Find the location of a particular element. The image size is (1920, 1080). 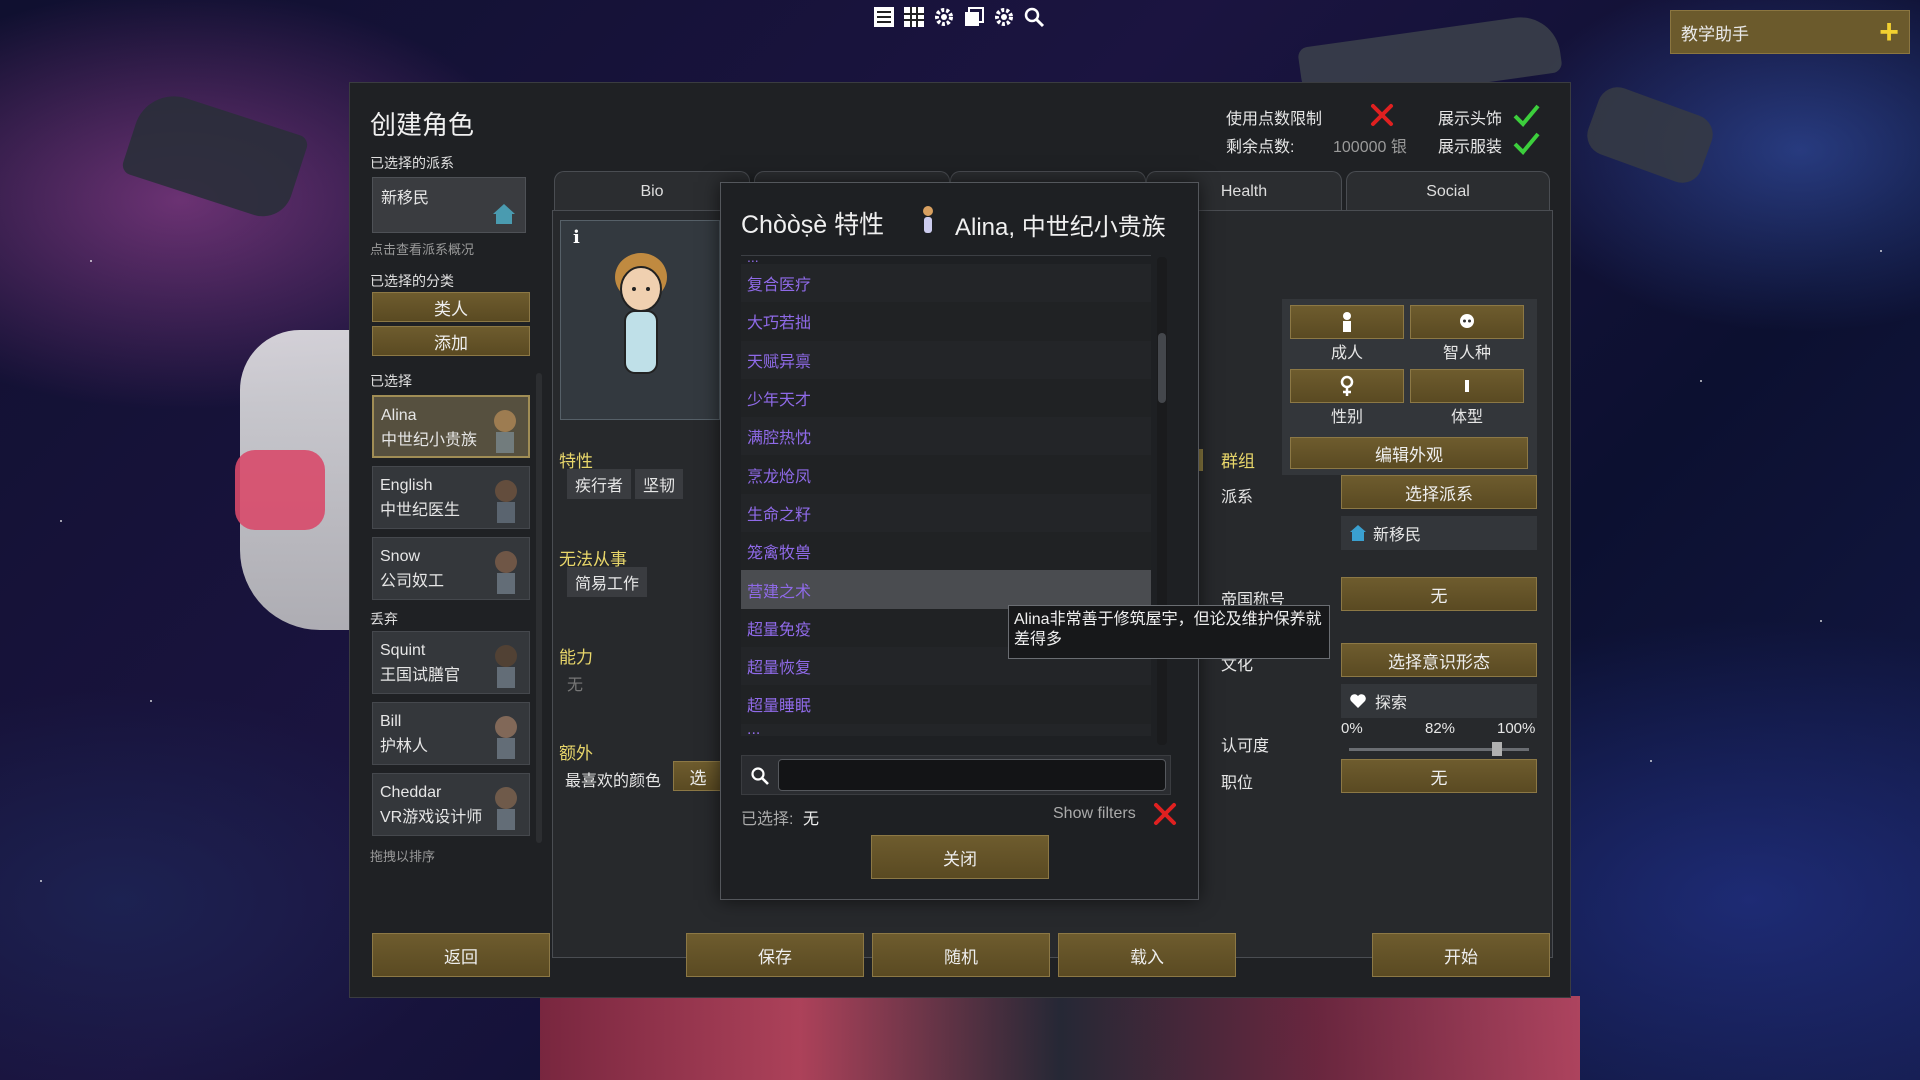

points-left-label: 剩余点数: is located at coordinates (1260, 147).